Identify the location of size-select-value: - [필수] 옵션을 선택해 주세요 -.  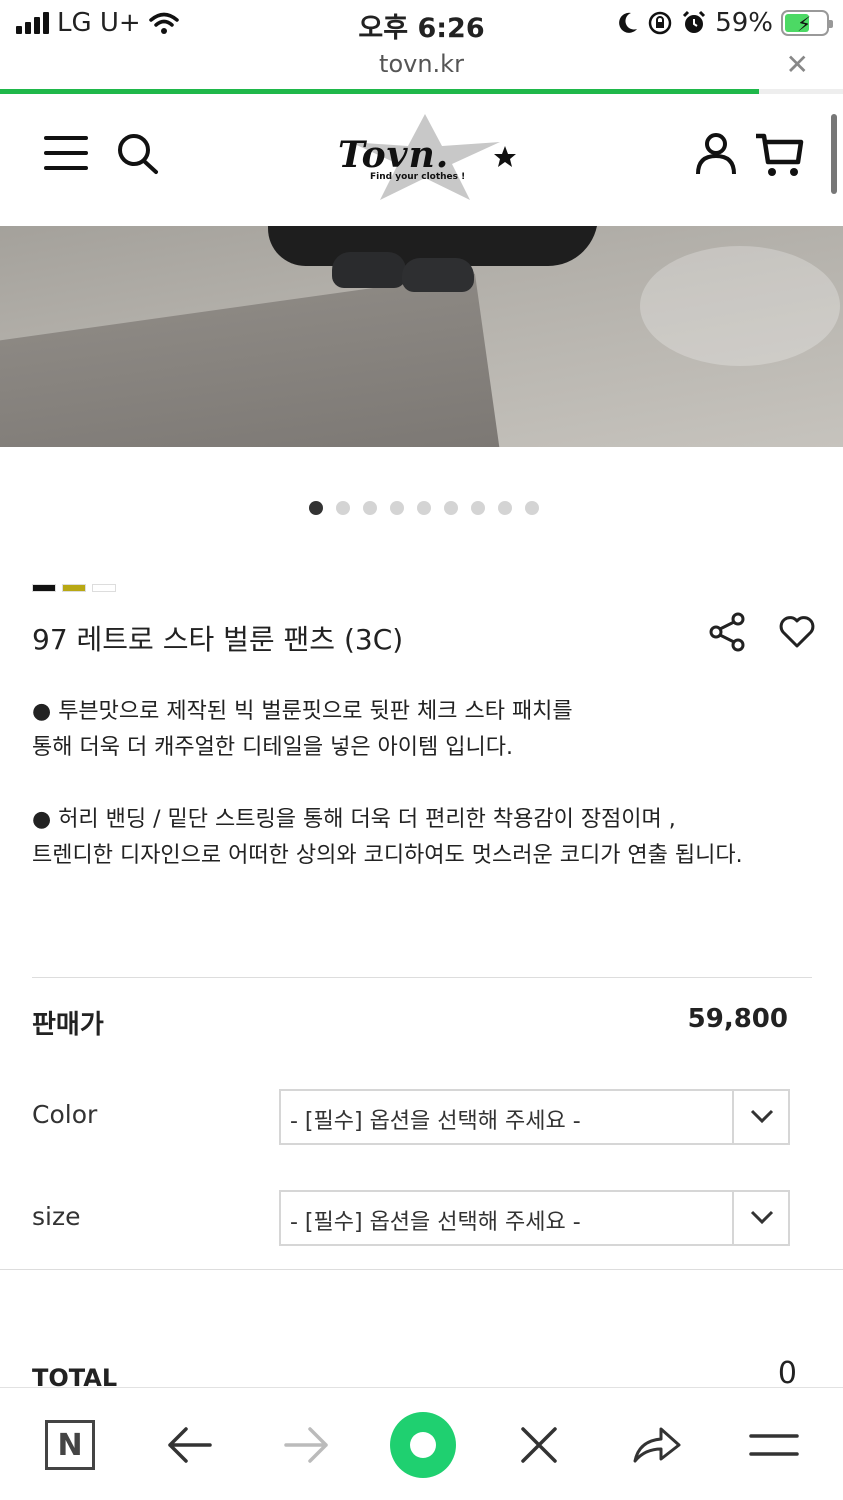
(435, 1222).